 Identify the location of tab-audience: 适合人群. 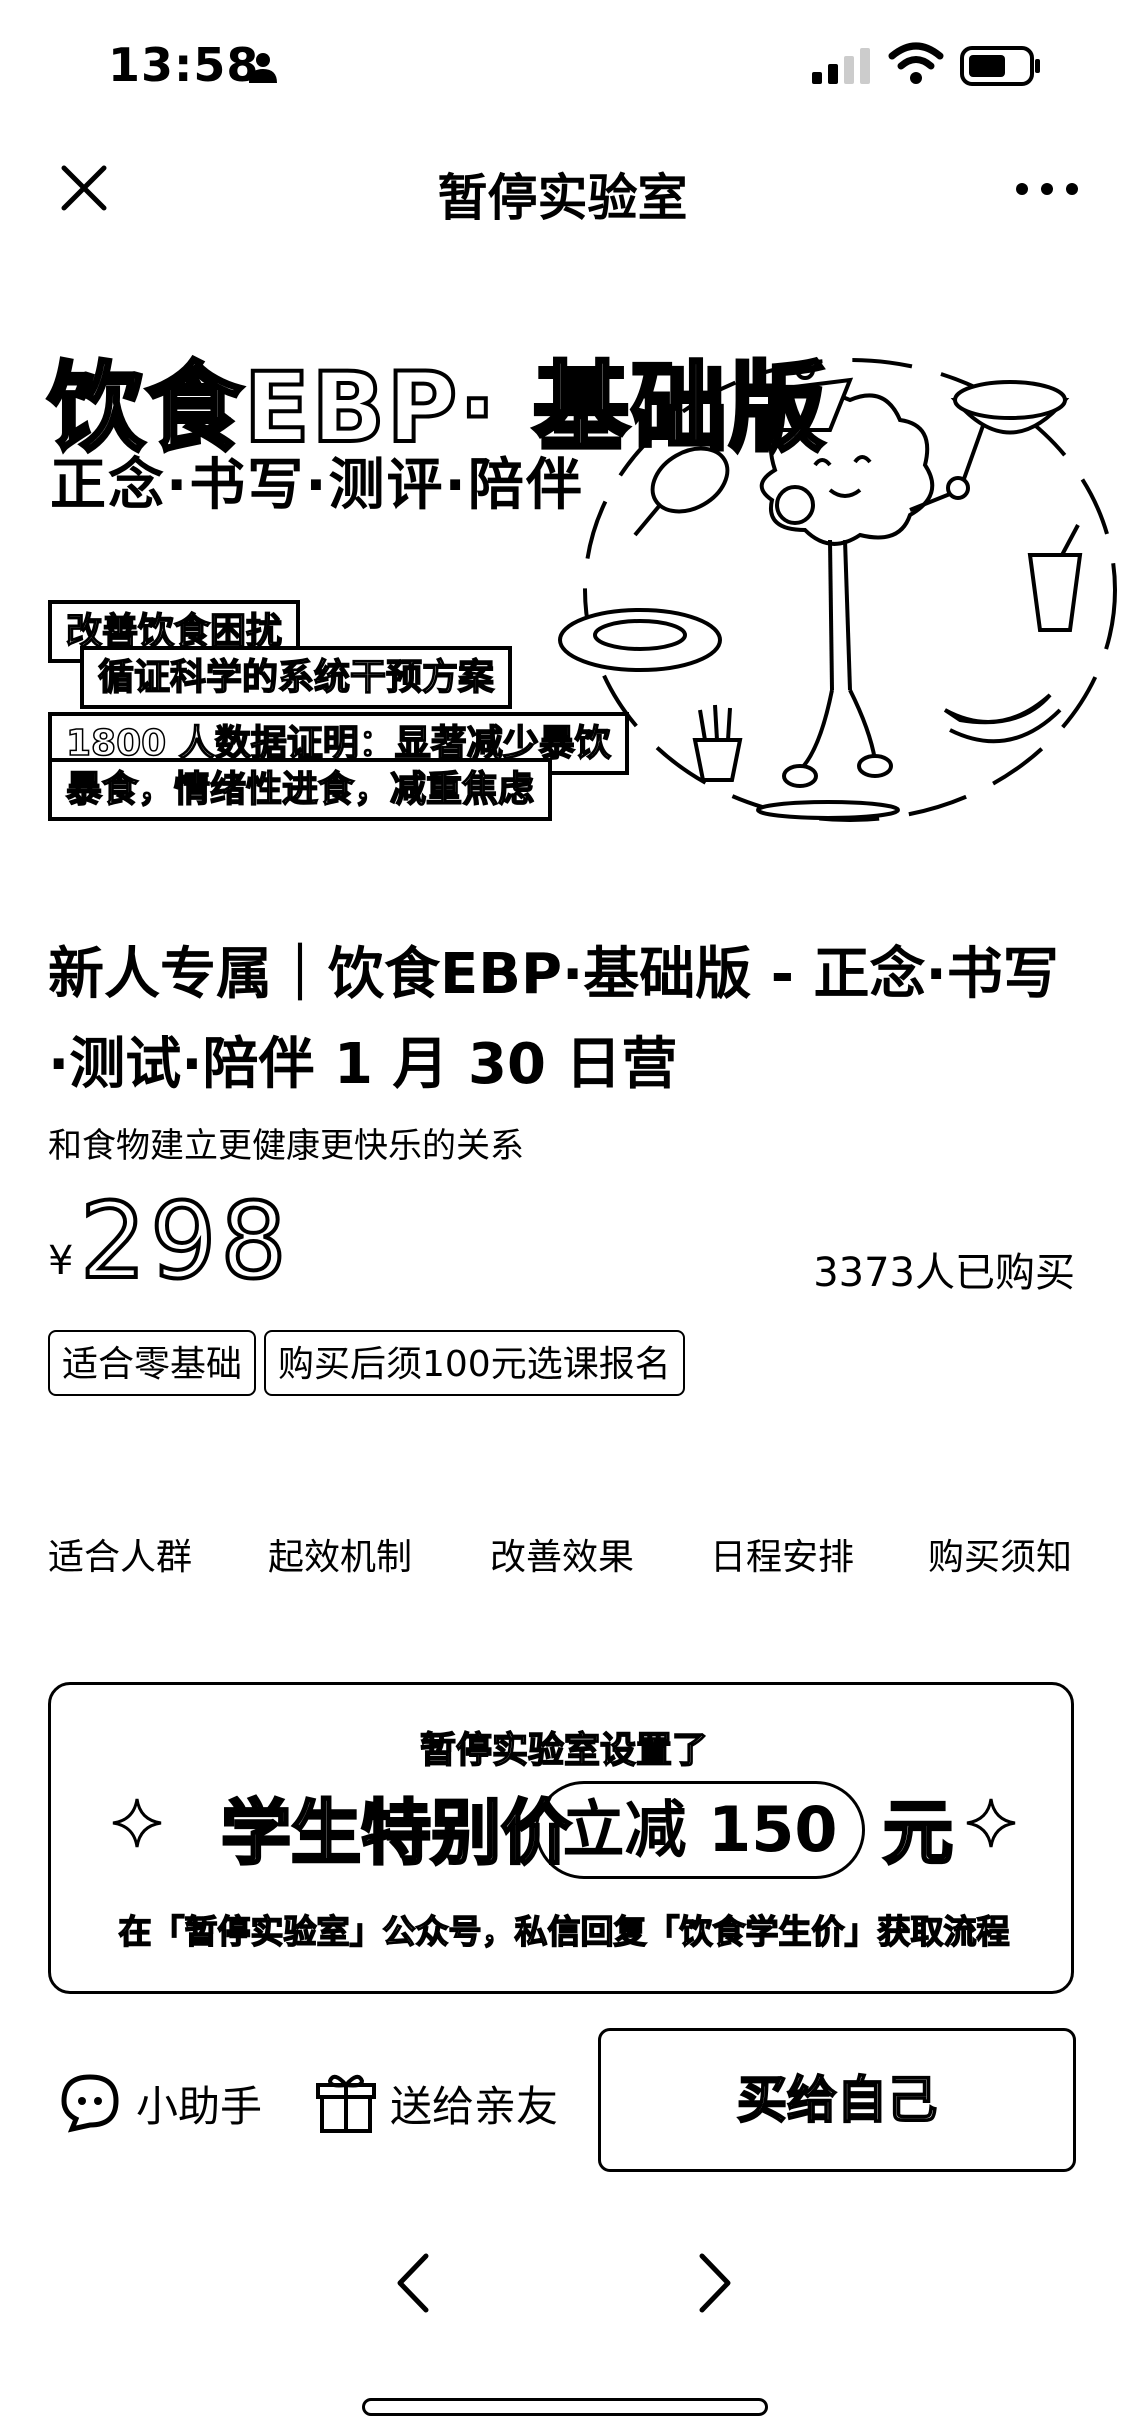
(120, 1554).